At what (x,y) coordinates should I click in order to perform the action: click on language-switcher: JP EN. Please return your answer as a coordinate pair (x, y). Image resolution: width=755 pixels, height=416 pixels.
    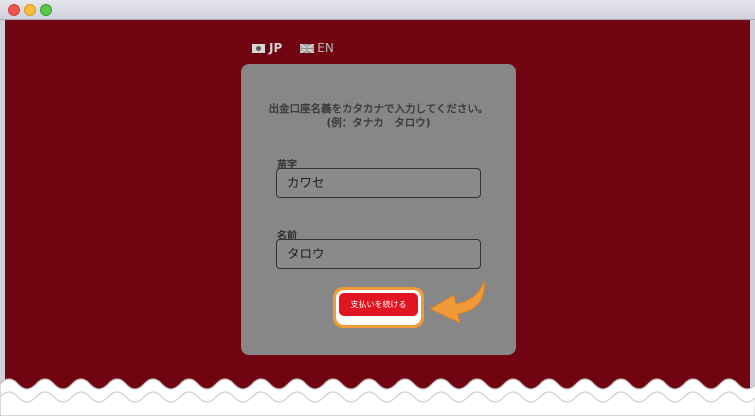
    Looking at the image, I should click on (302, 48).